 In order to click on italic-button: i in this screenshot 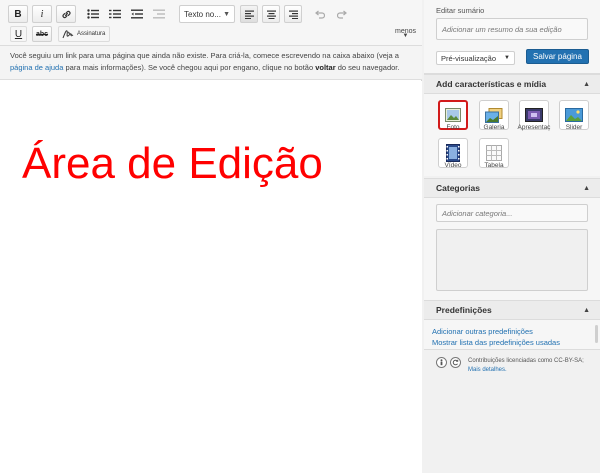, I will do `click(42, 14)`.